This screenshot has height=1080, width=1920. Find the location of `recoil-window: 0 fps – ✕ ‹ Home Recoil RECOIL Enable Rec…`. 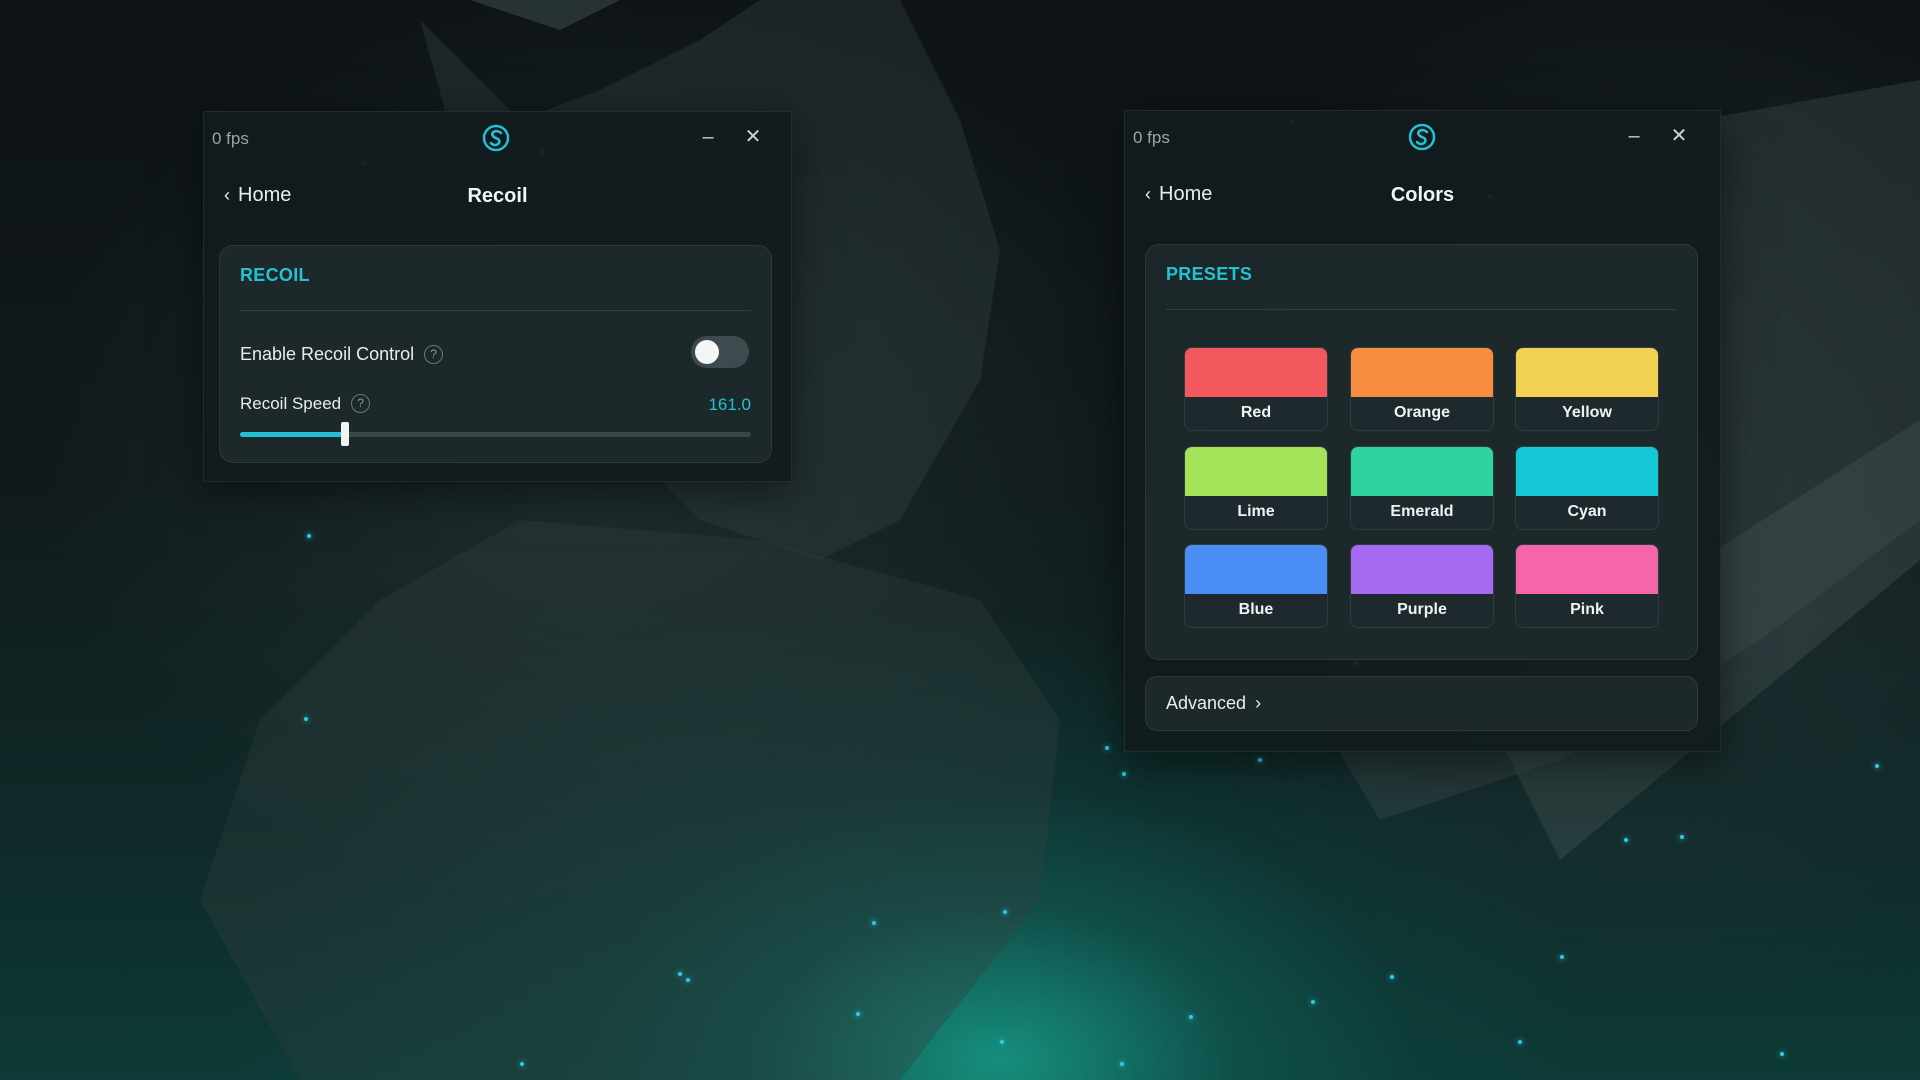

recoil-window: 0 fps – ✕ ‹ Home Recoil RECOIL Enable Rec… is located at coordinates (497, 296).